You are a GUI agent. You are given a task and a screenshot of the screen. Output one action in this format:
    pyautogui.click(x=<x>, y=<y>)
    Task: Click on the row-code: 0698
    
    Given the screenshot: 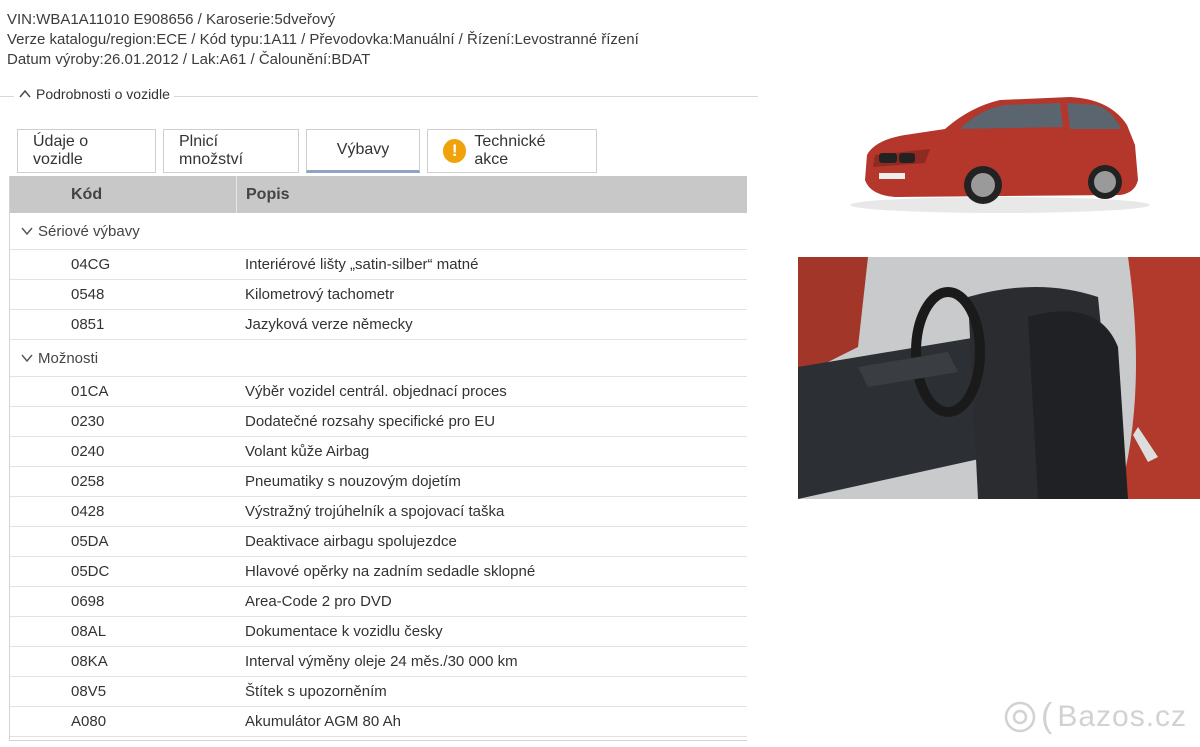 What is the action you would take?
    pyautogui.click(x=88, y=601)
    